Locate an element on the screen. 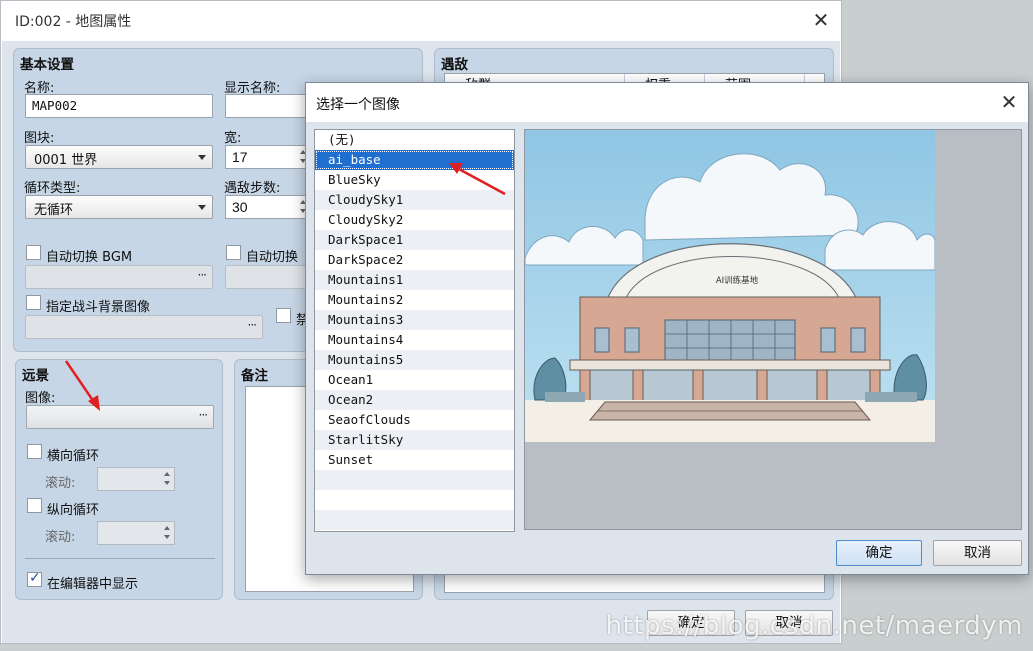 Image resolution: width=1033 pixels, height=651 pixels. list-item: Mountains3 is located at coordinates (414, 320).